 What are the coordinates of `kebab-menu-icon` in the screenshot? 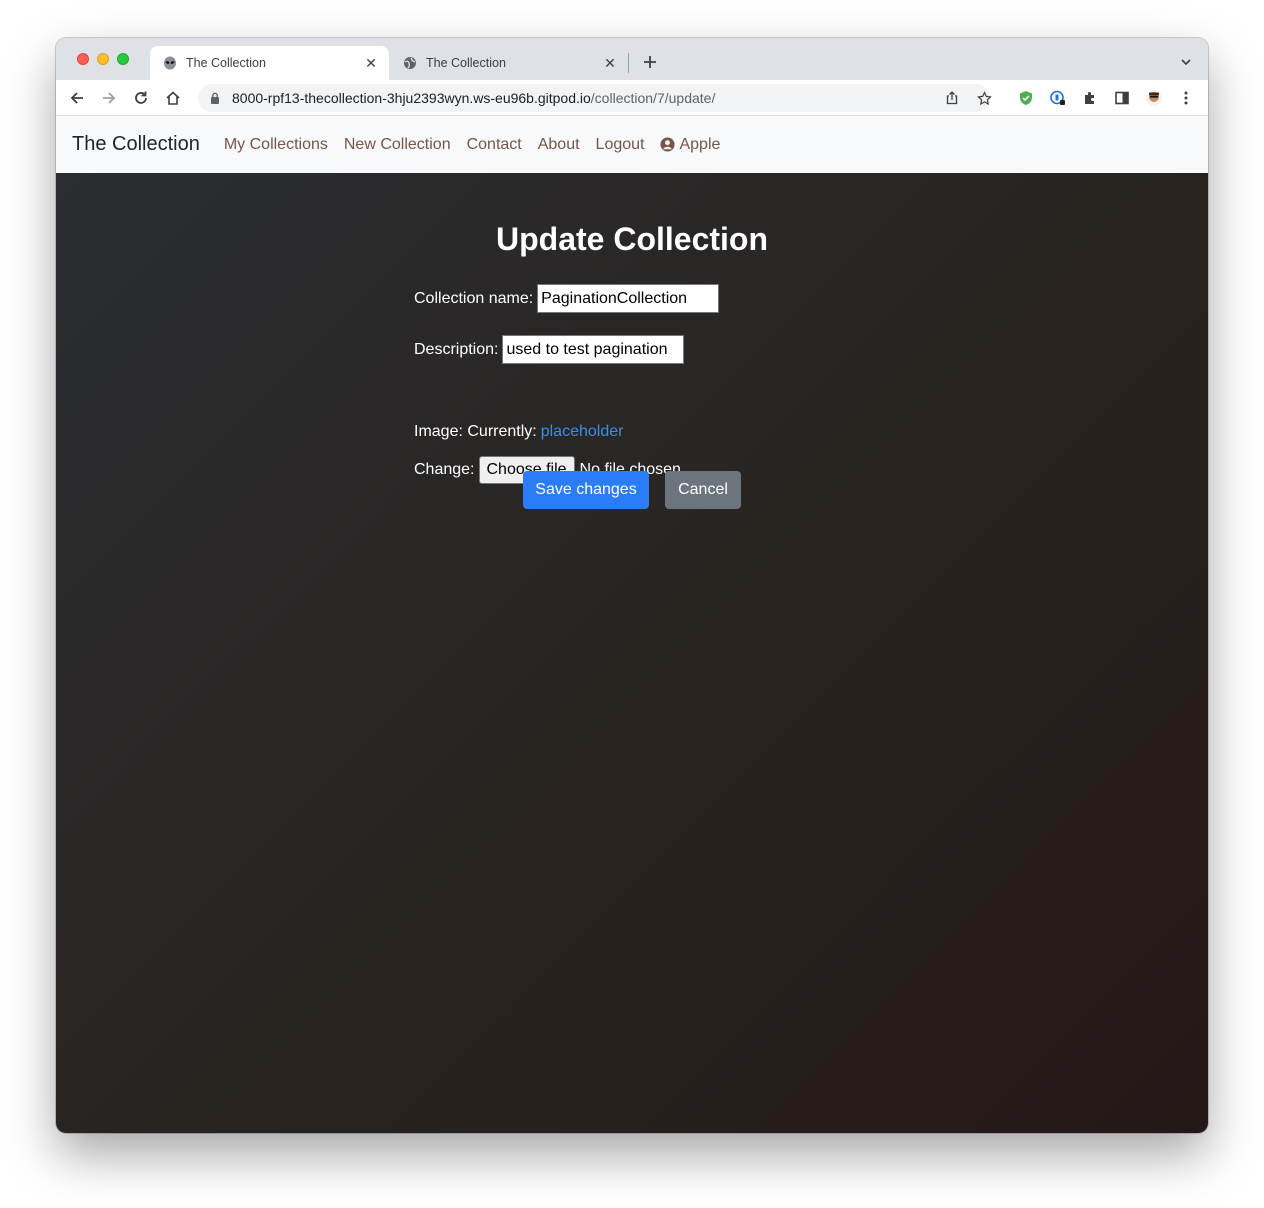 It's located at (1186, 98).